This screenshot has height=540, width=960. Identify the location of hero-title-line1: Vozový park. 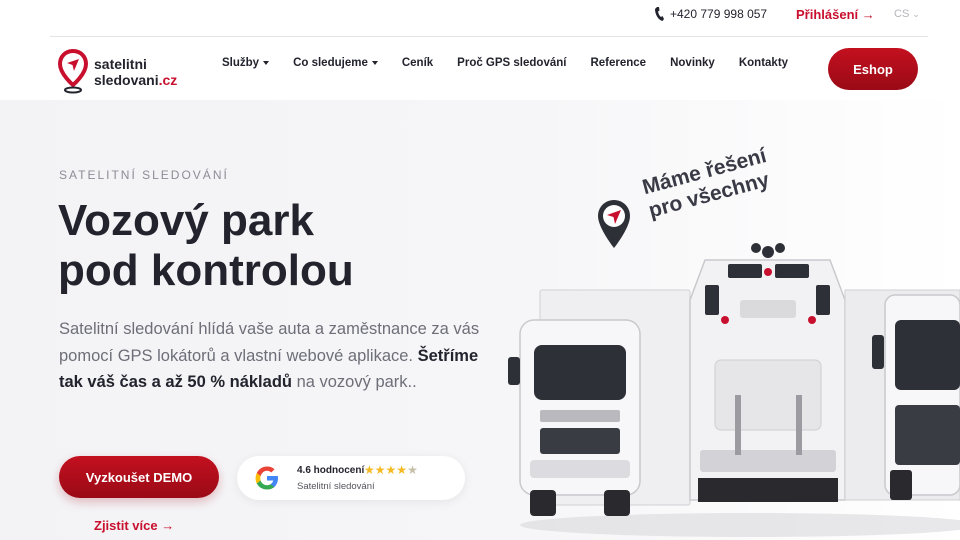
(186, 220).